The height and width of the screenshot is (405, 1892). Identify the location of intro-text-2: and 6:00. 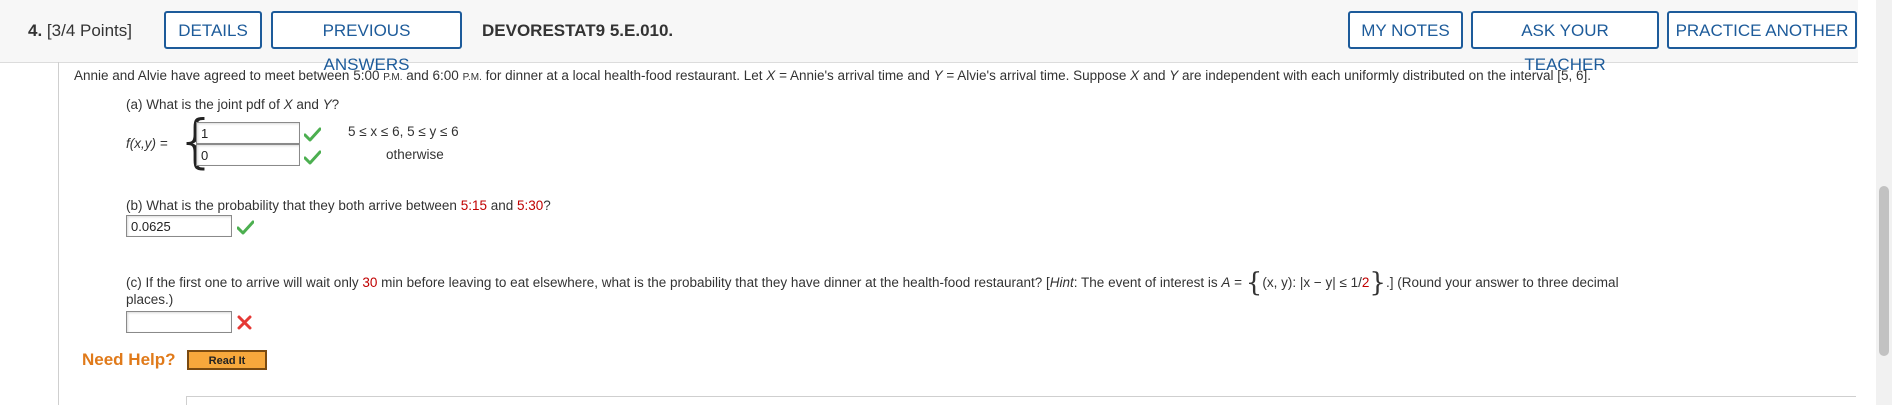
(432, 75).